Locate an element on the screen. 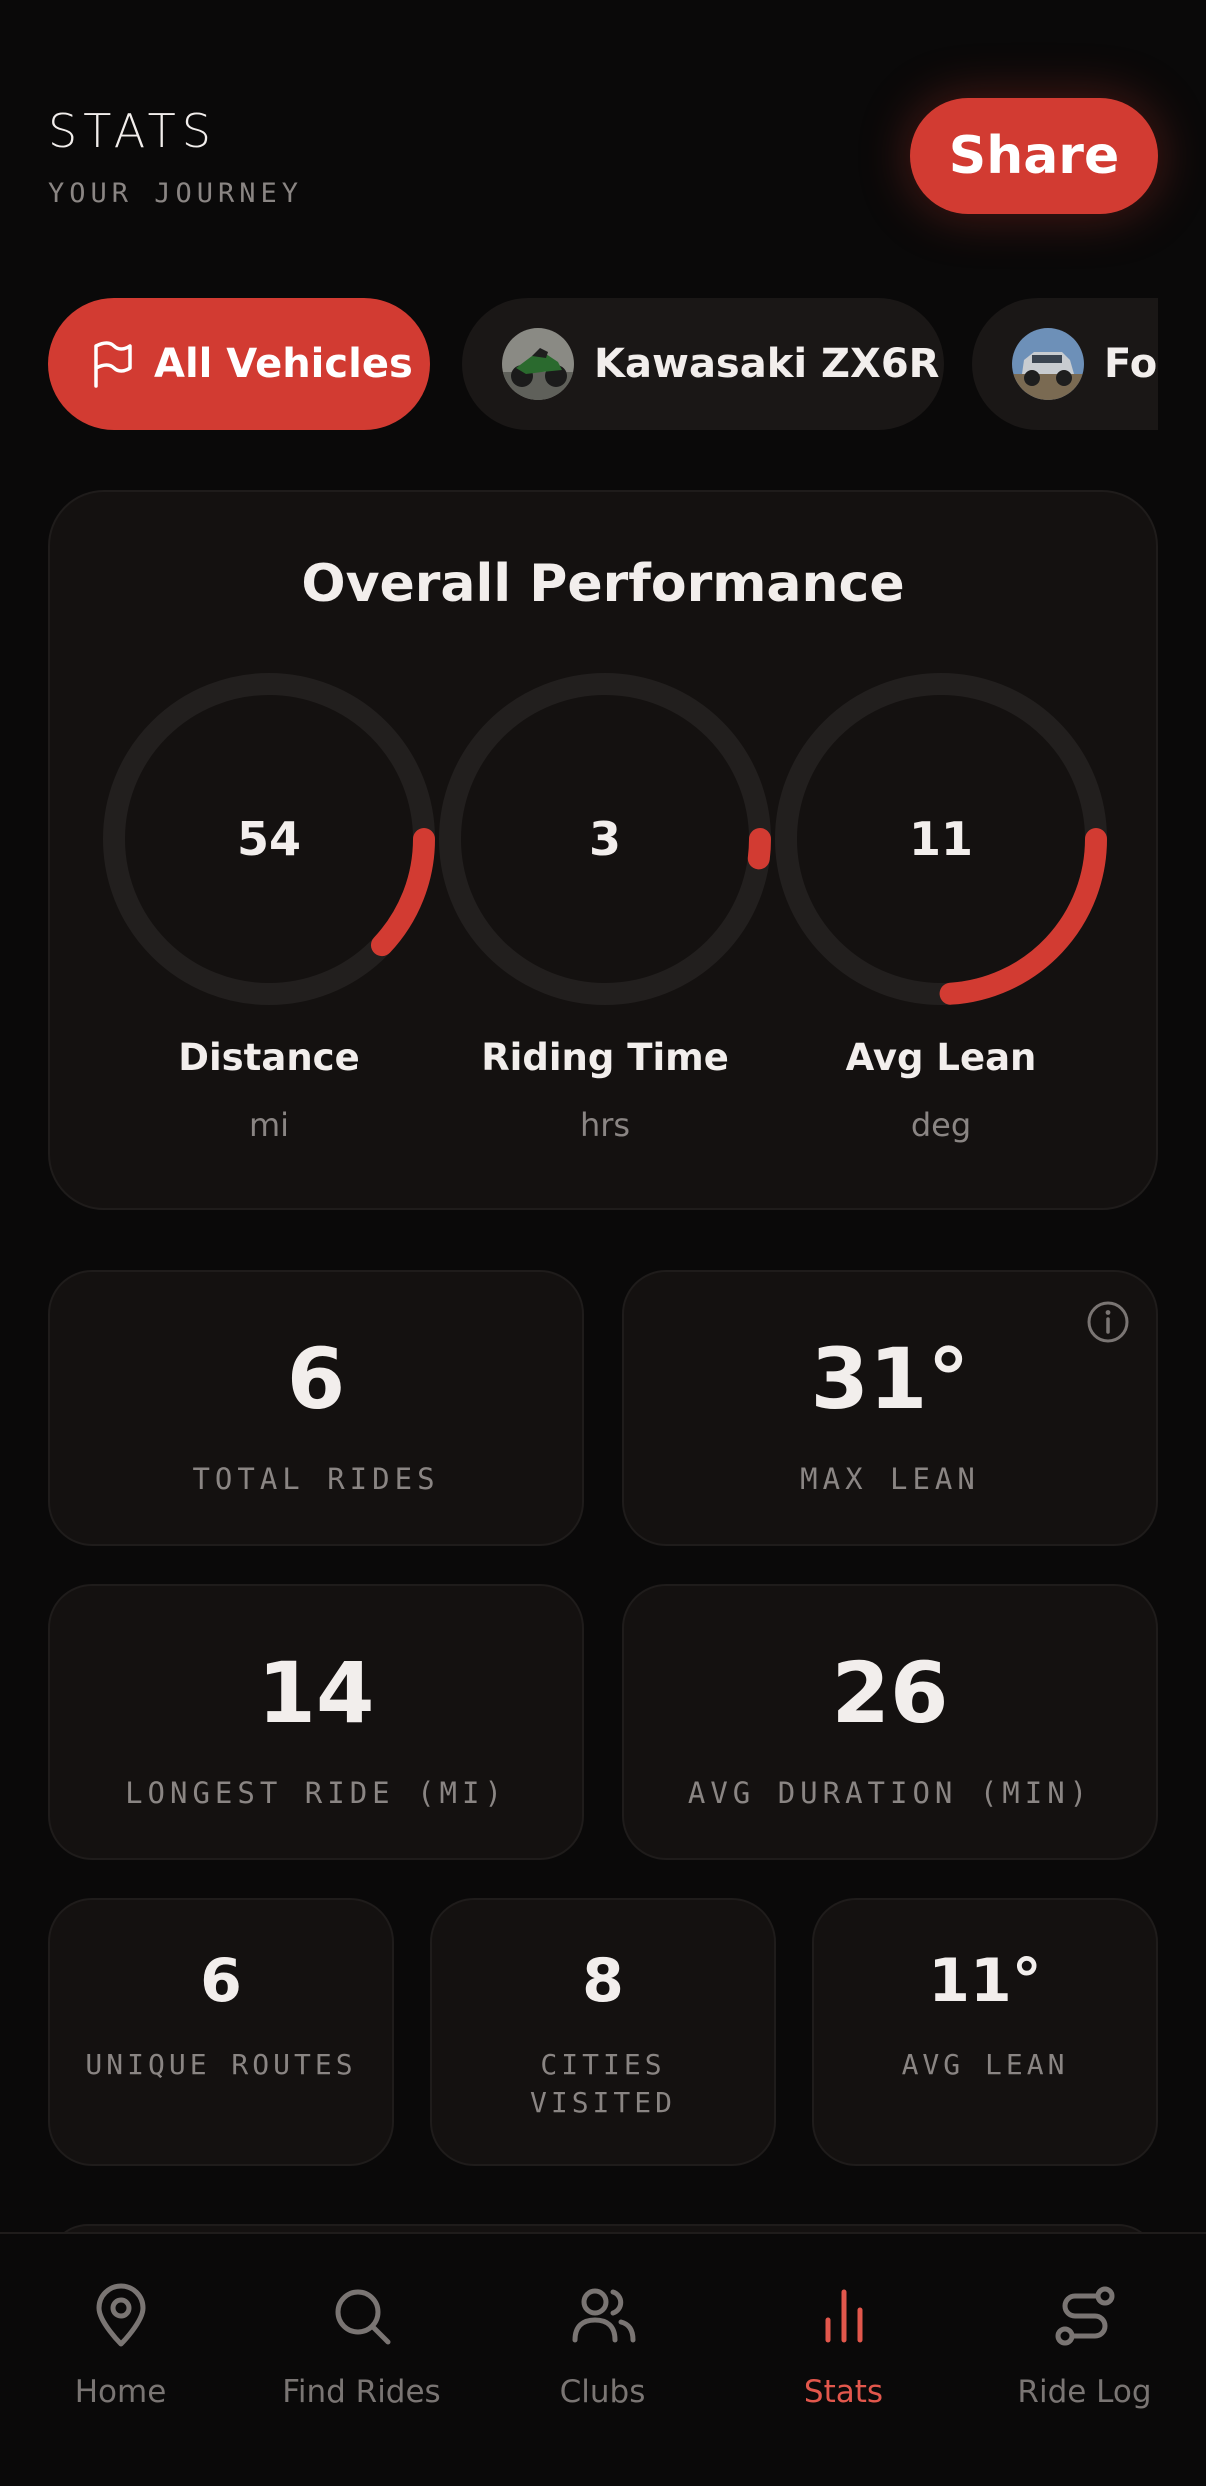 This screenshot has height=2486, width=1206. chip-ford: For is located at coordinates (1065, 364).